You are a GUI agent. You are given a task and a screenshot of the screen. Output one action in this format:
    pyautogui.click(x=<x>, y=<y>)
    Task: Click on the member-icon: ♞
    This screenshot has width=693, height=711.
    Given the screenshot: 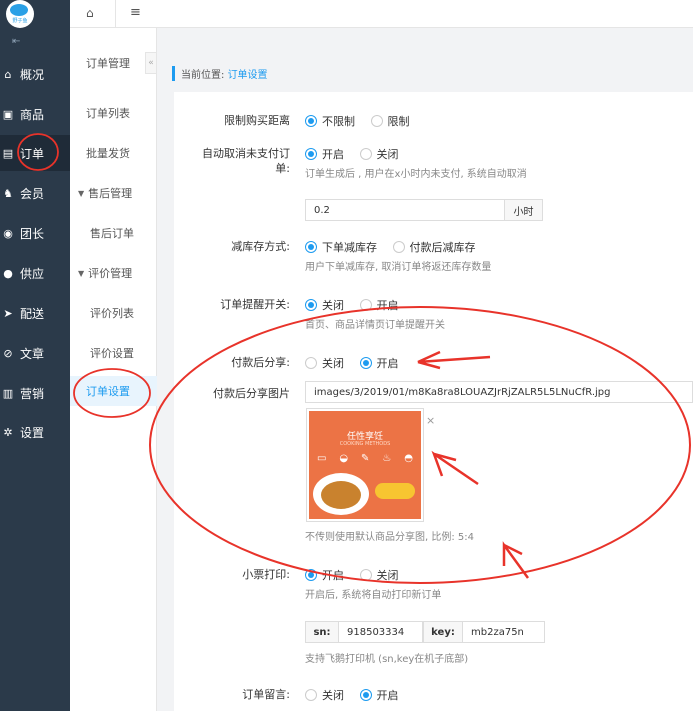 What is the action you would take?
    pyautogui.click(x=8, y=193)
    